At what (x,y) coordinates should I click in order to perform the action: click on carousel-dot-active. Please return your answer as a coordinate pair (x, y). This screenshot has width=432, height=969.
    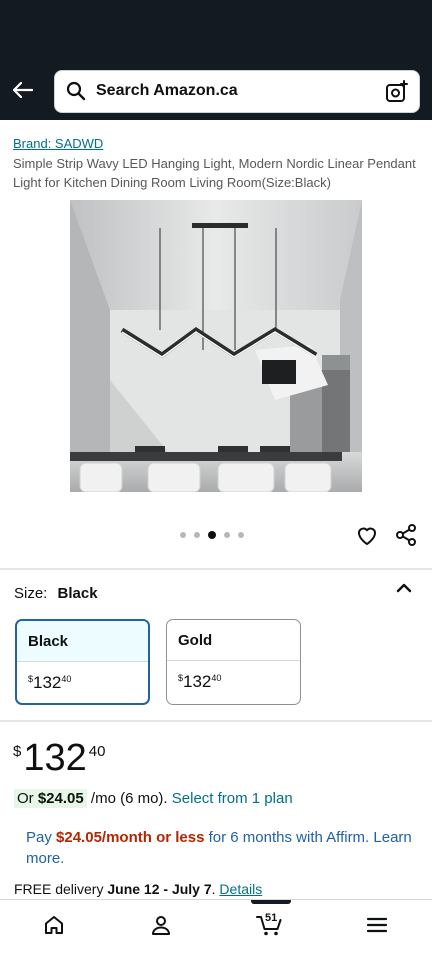
    Looking at the image, I should click on (212, 535).